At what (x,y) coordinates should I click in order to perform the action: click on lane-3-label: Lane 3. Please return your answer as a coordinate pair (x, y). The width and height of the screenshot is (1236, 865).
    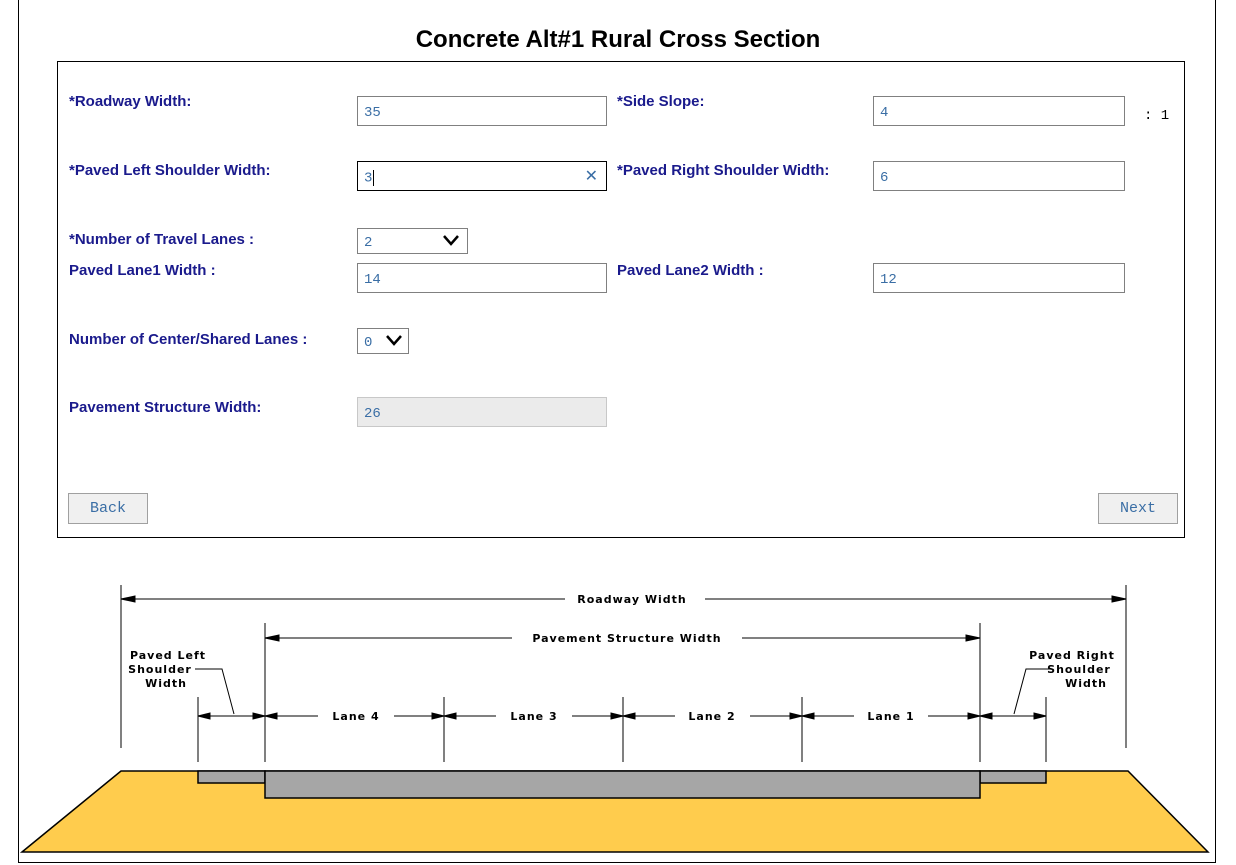
    Looking at the image, I should click on (533, 716).